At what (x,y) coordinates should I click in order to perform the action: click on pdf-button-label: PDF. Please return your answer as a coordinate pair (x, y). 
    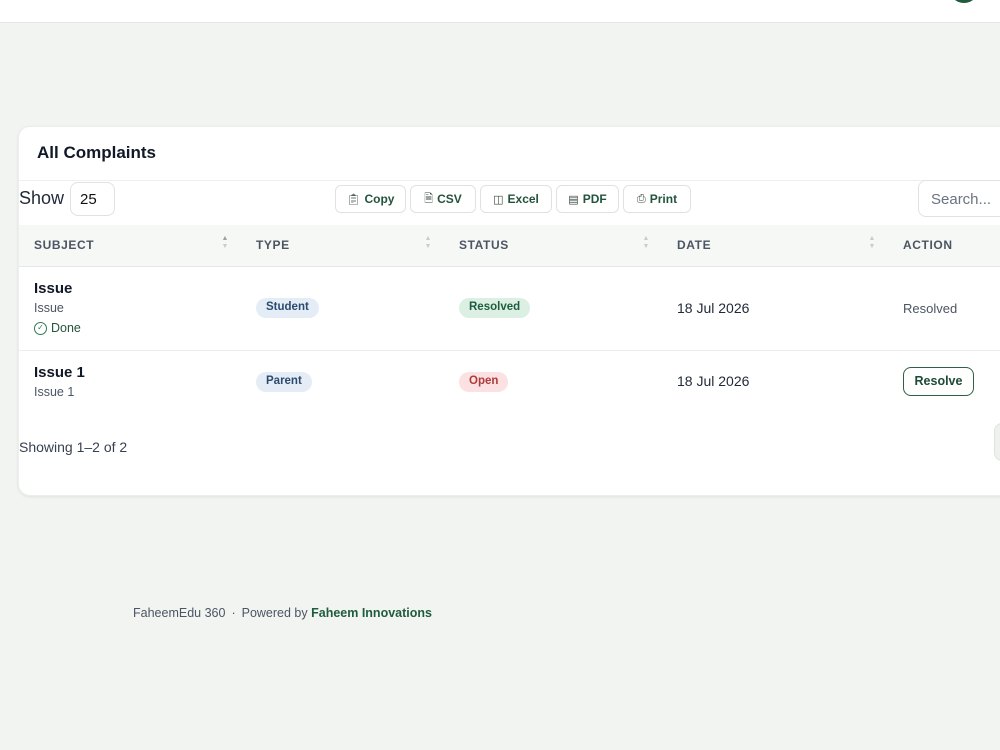
    Looking at the image, I should click on (594, 199).